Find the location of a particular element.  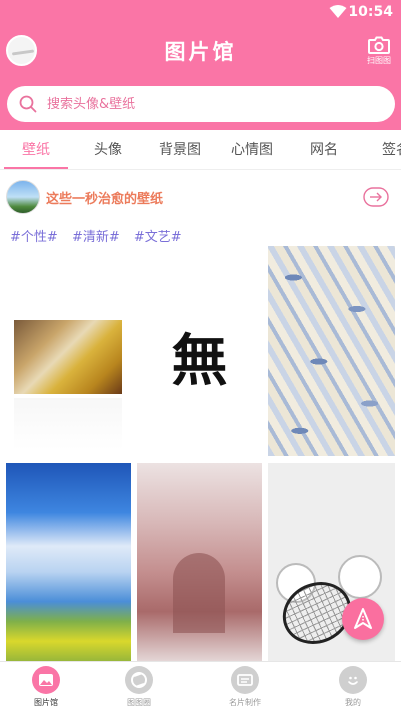

nav-profile: 我的 is located at coordinates (353, 687).